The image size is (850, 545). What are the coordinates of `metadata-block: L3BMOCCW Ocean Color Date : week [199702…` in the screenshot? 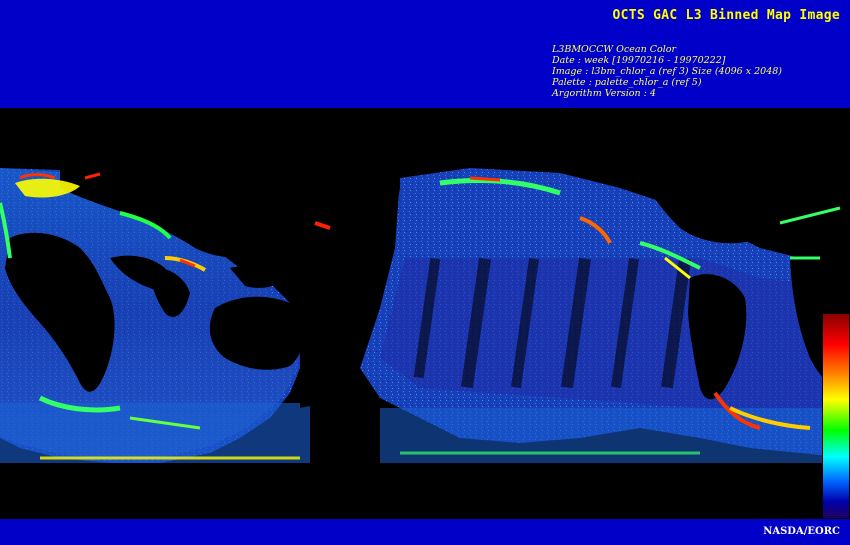 It's located at (667, 71).